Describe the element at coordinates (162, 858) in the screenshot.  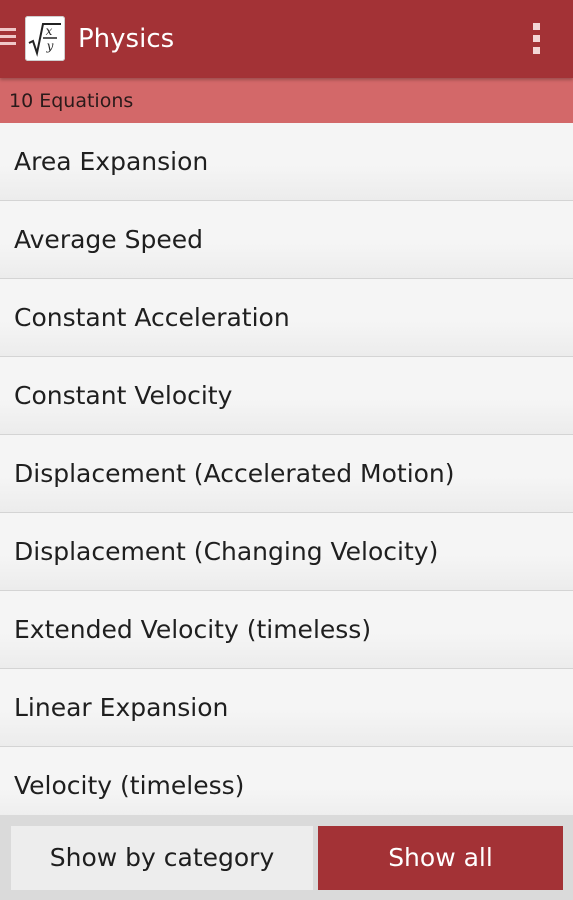
I see `show-by-category-button: Show by category` at that location.